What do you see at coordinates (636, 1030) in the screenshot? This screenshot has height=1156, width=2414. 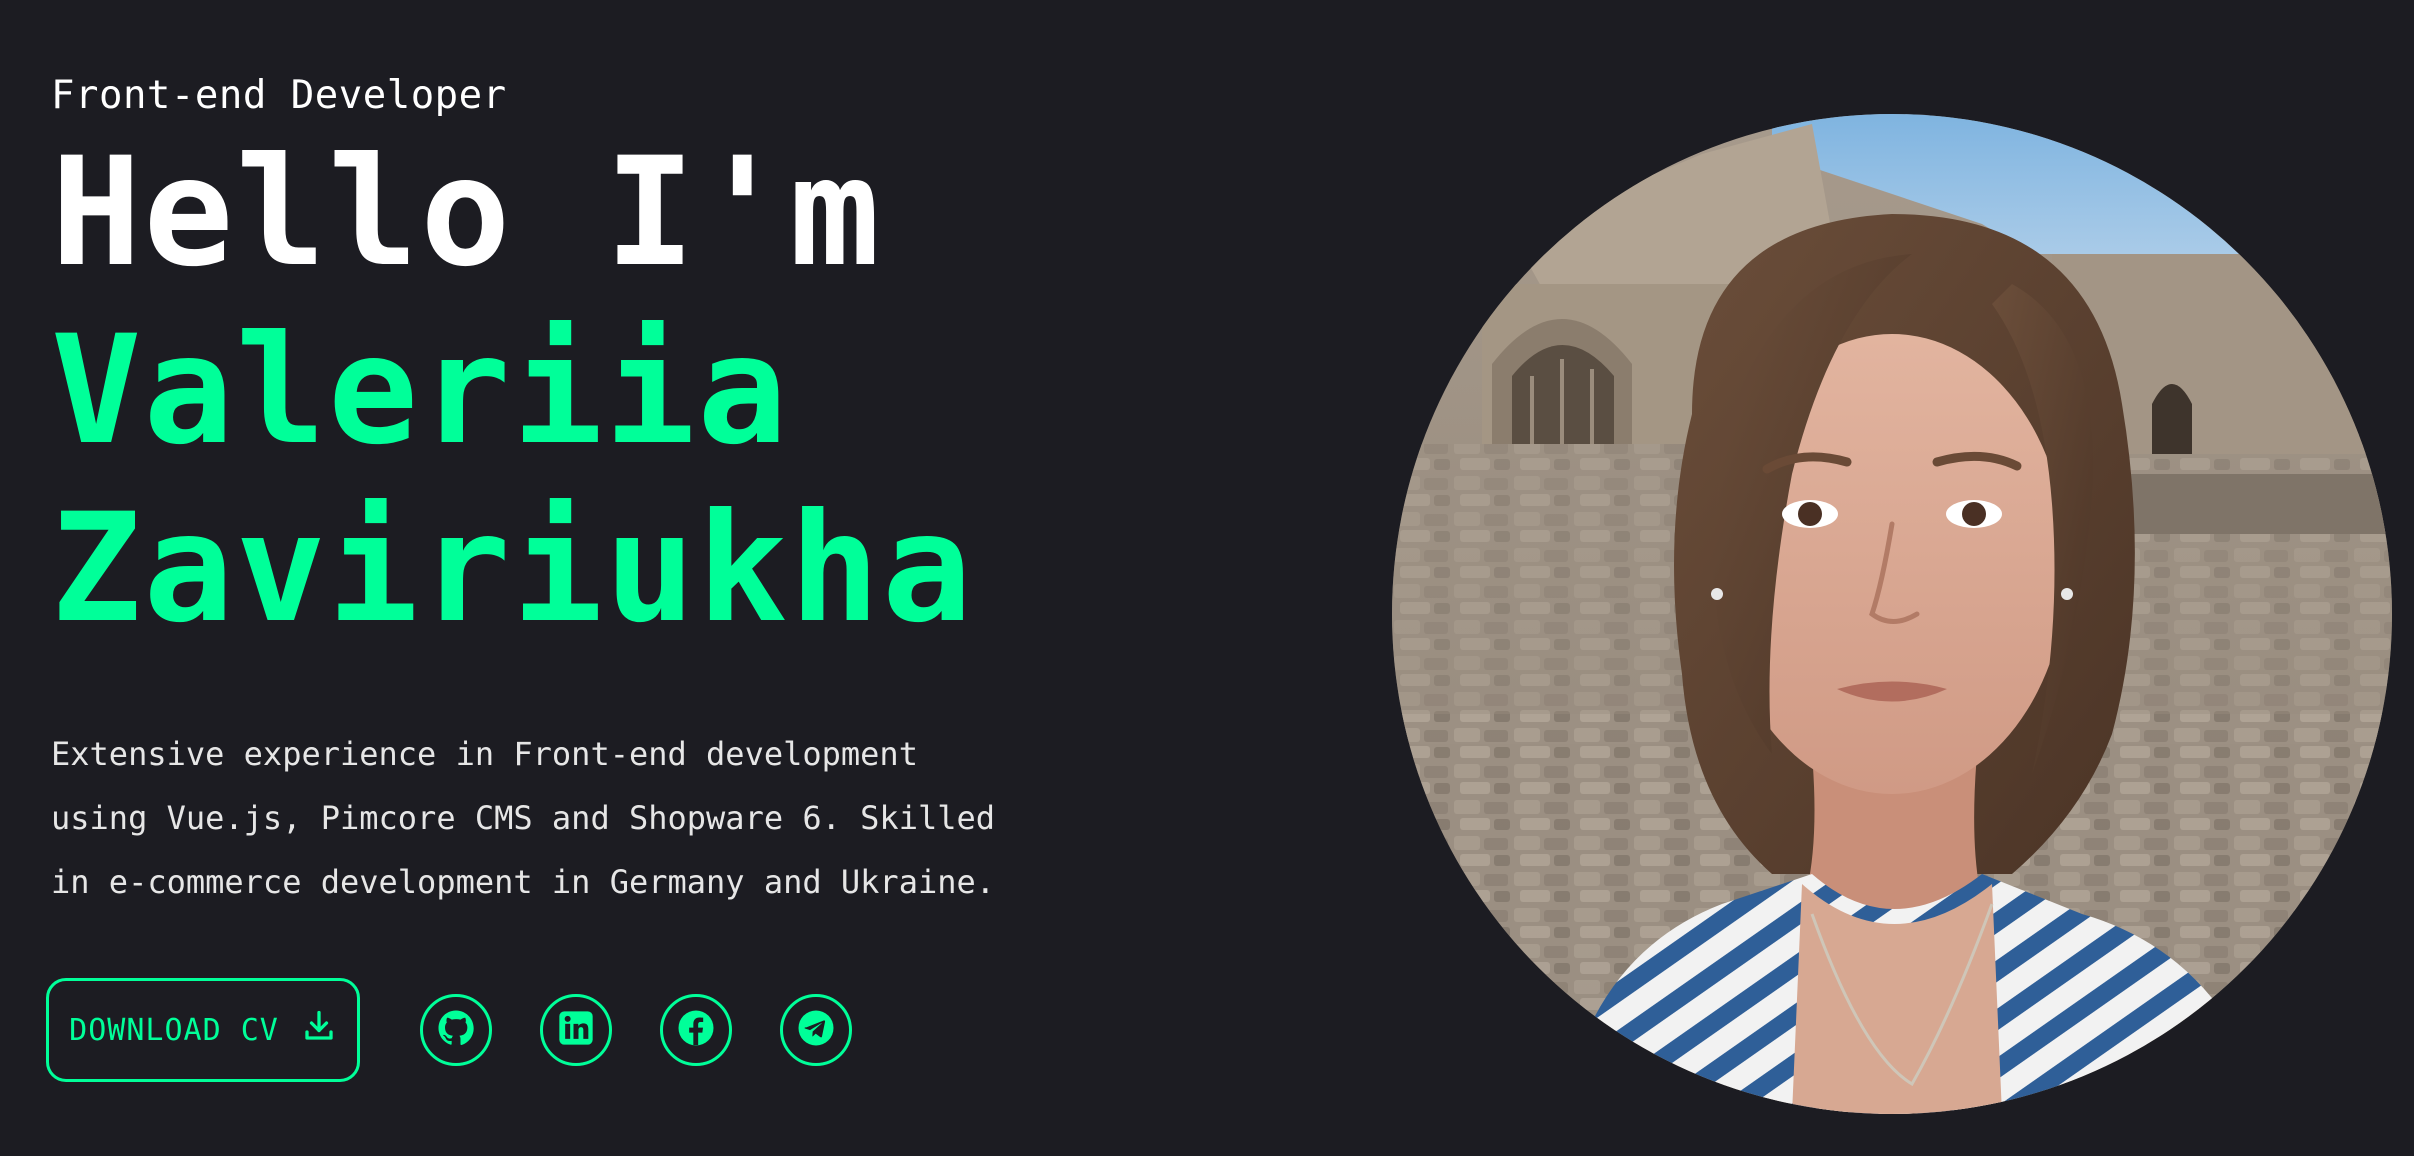 I see `social-links` at bounding box center [636, 1030].